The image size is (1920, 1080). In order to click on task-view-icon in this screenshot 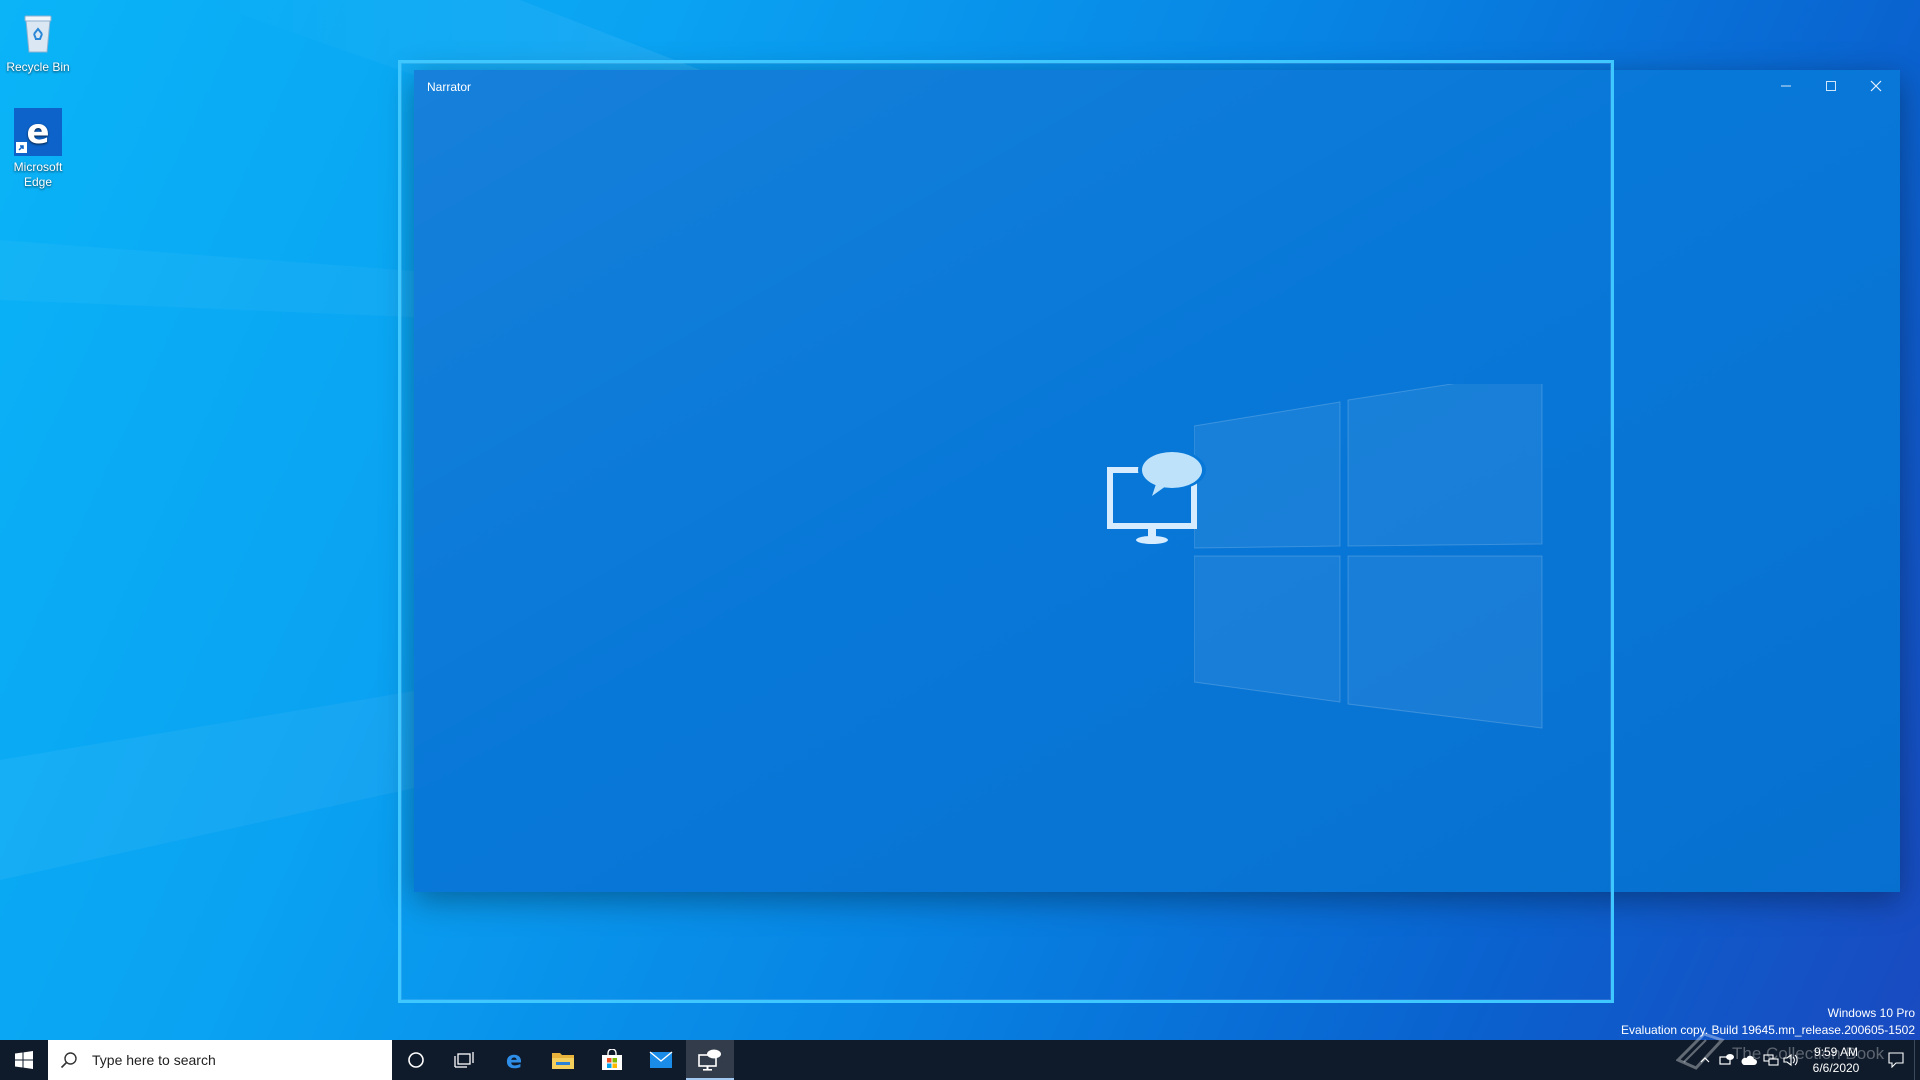, I will do `click(464, 1060)`.